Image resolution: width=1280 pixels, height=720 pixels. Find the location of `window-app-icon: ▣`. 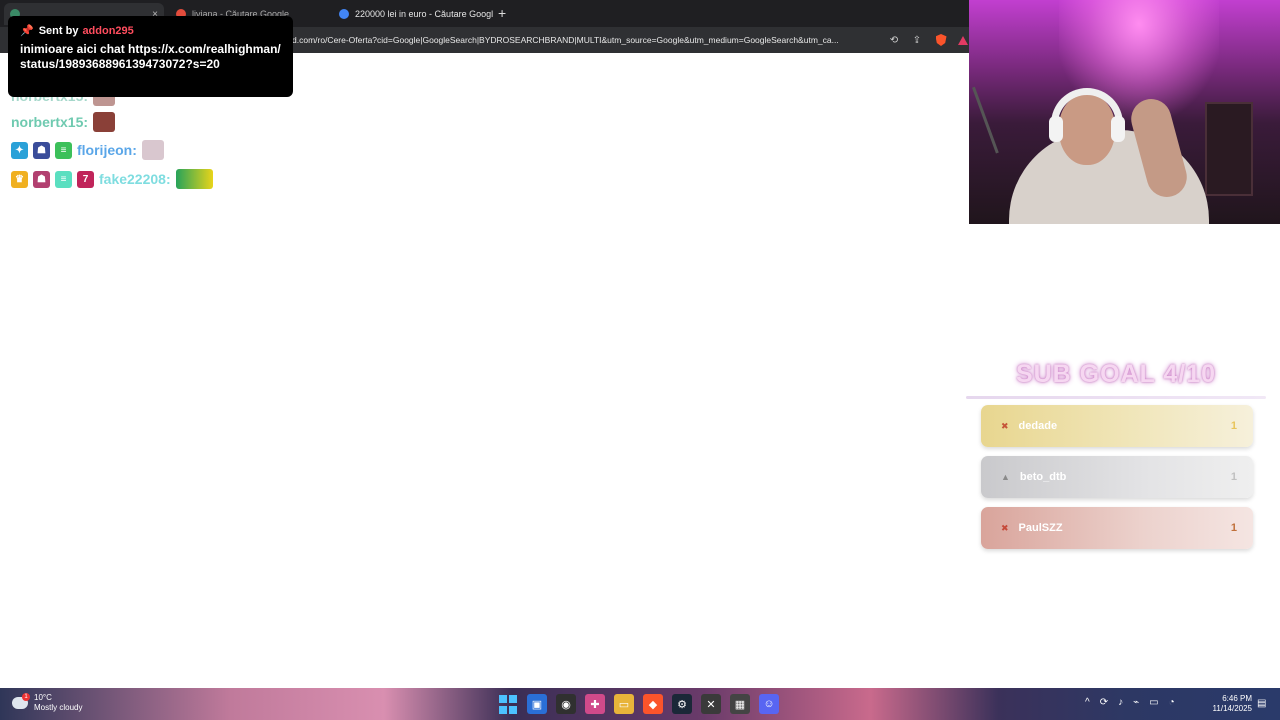

window-app-icon: ▣ is located at coordinates (537, 704).